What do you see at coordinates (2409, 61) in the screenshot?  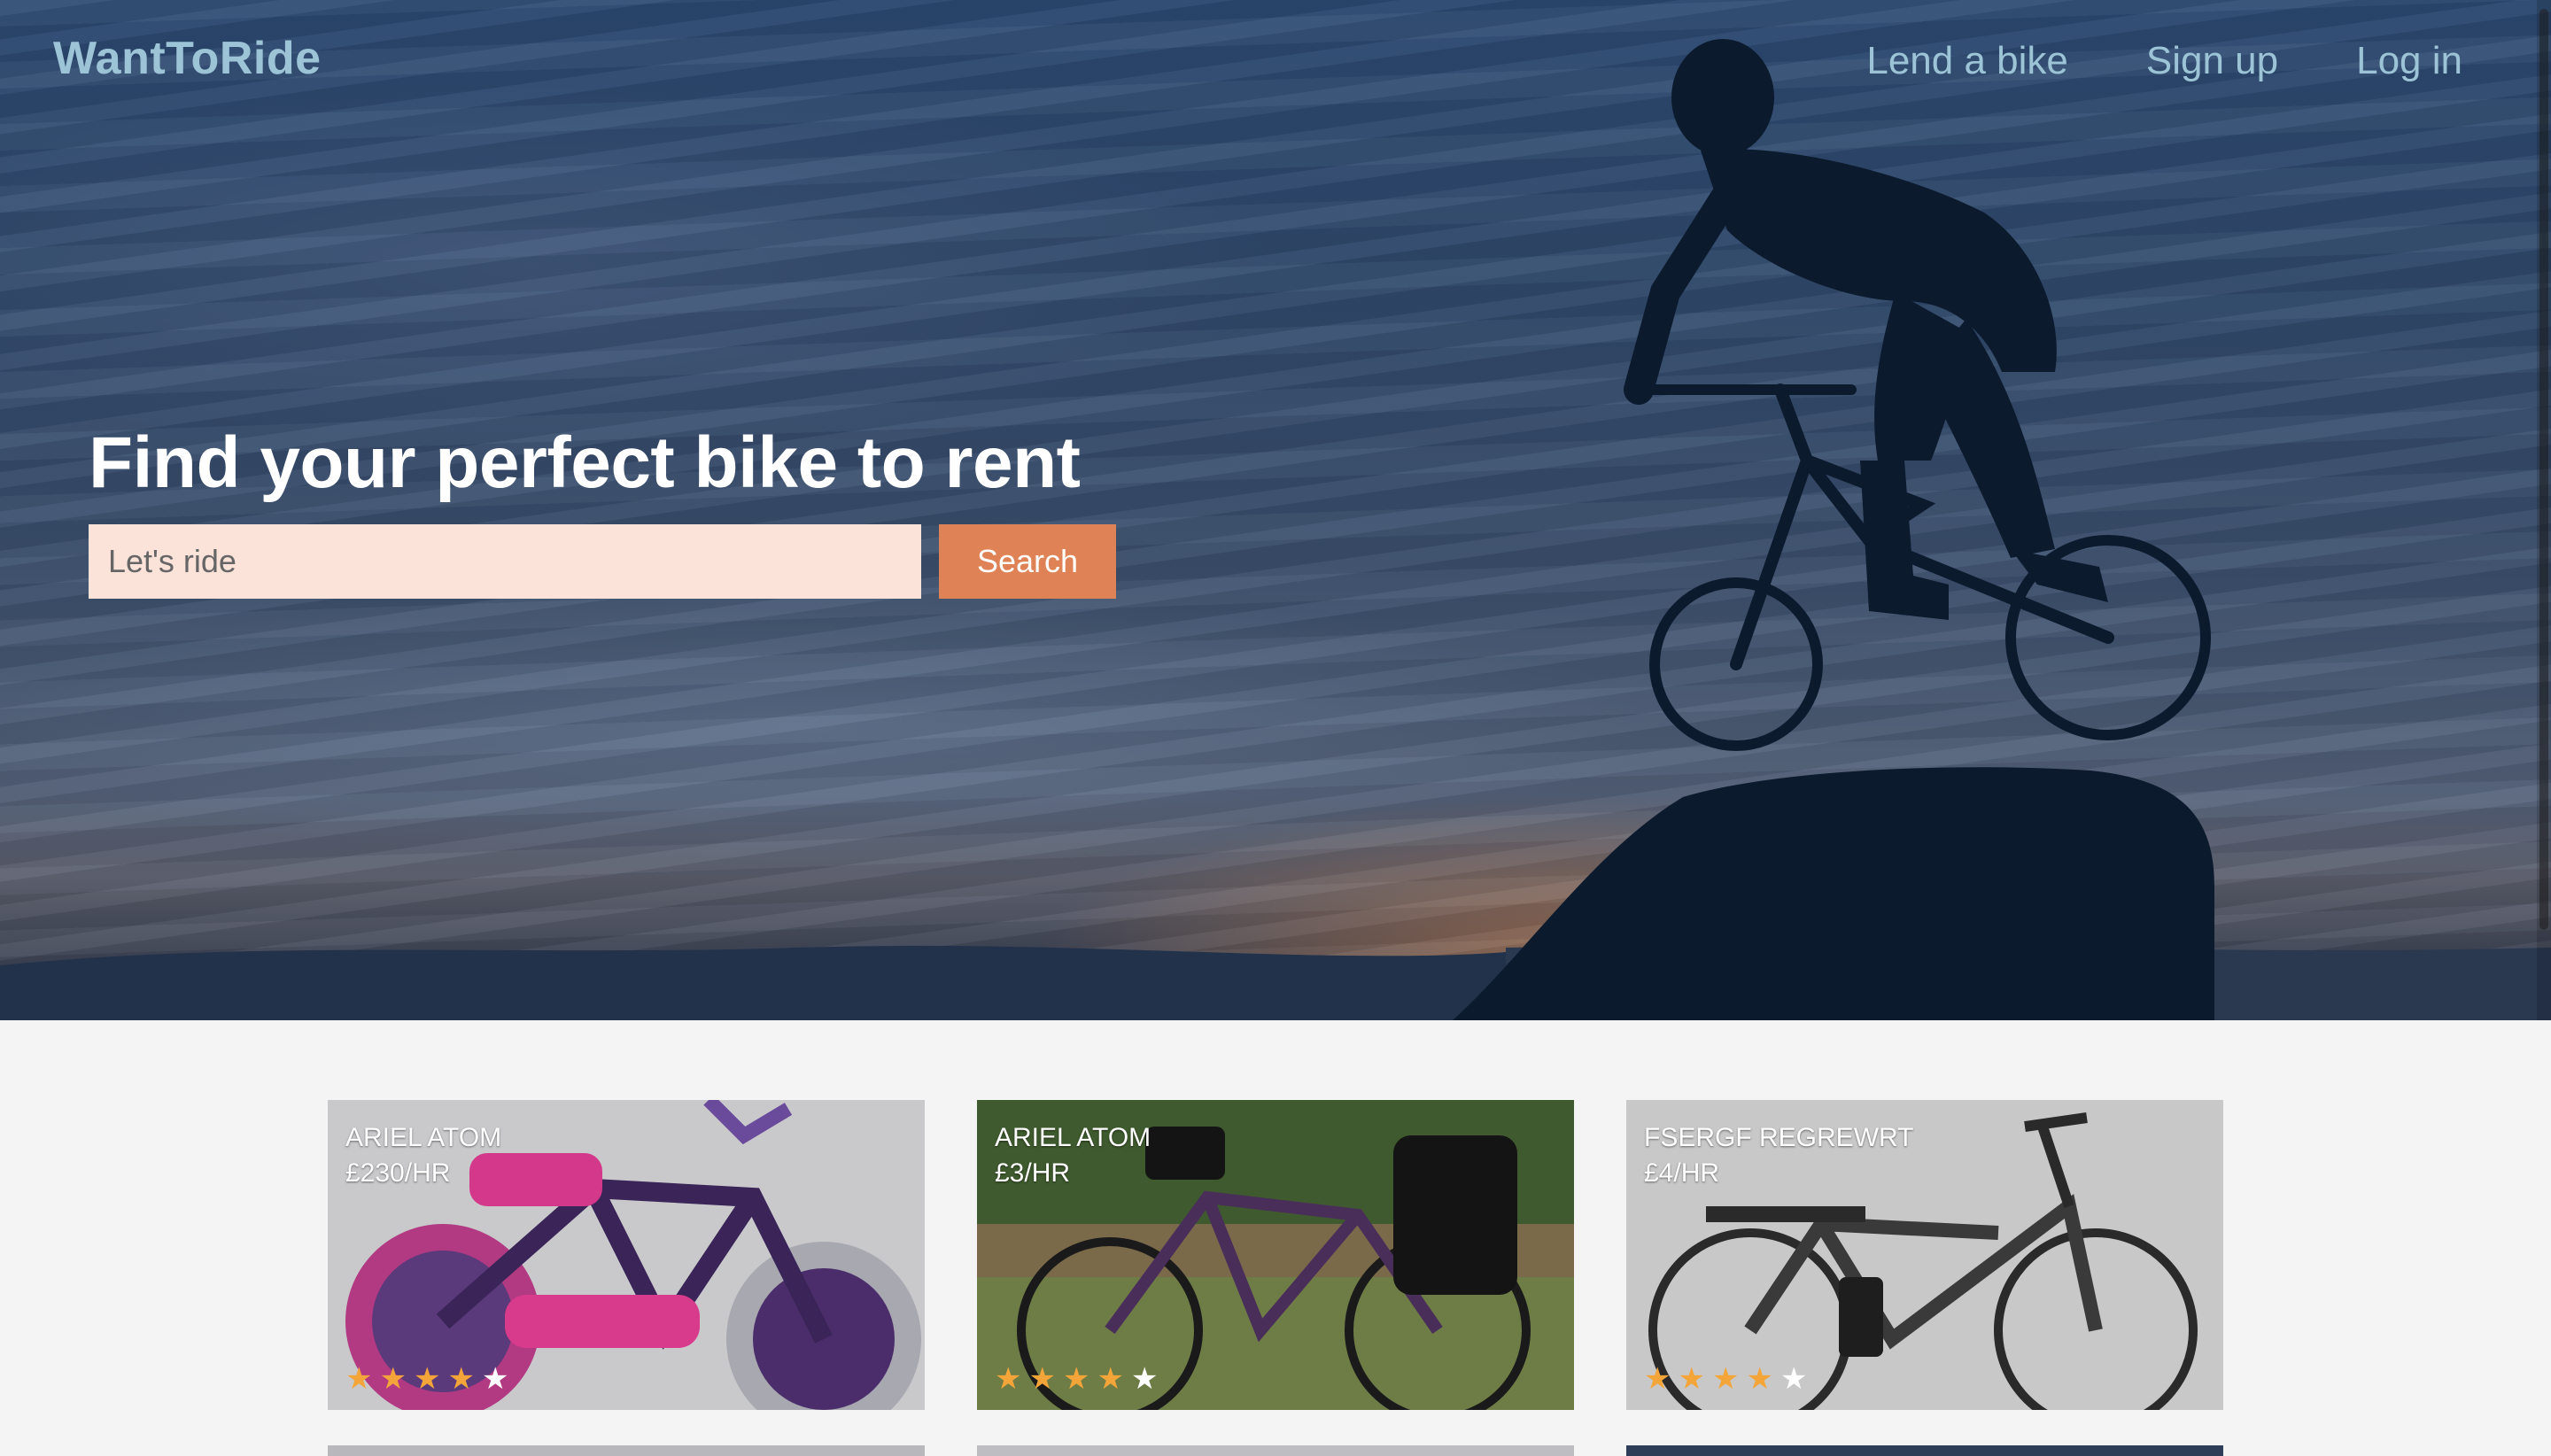 I see `nav-log-in: Log in` at bounding box center [2409, 61].